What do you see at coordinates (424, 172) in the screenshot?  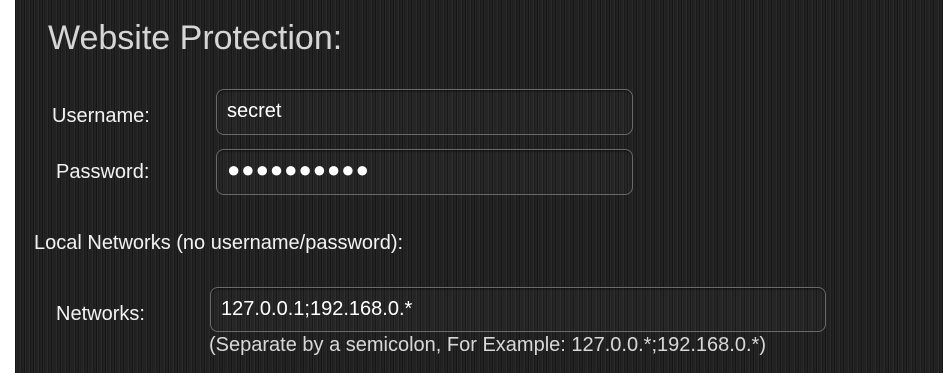 I see `password-input: ●●●●●●●●●●` at bounding box center [424, 172].